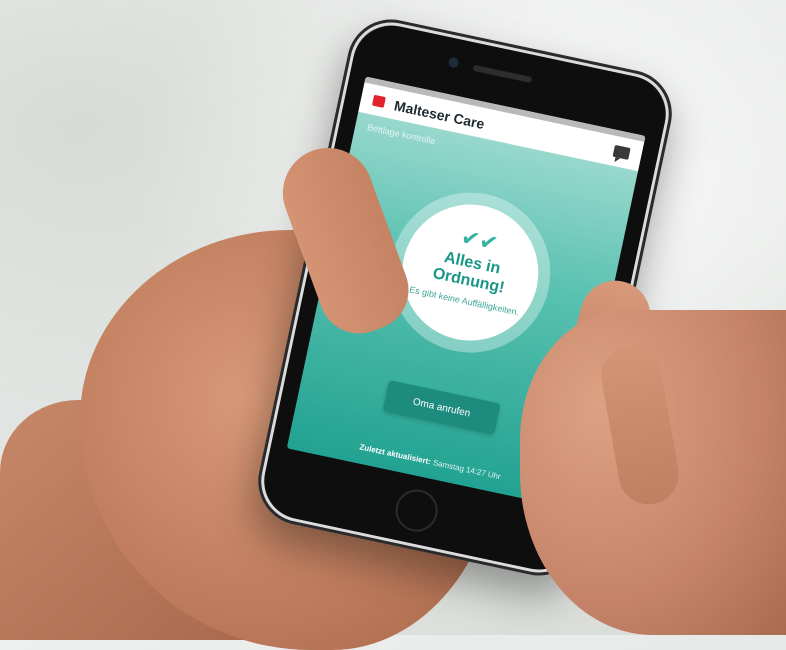  I want to click on last-updated-label: Zuletzt aktualisiert:, so click(395, 454).